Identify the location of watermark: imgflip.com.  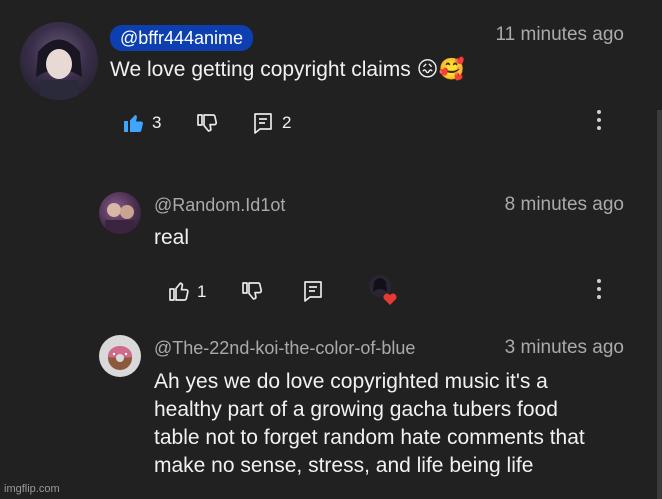
(32, 489).